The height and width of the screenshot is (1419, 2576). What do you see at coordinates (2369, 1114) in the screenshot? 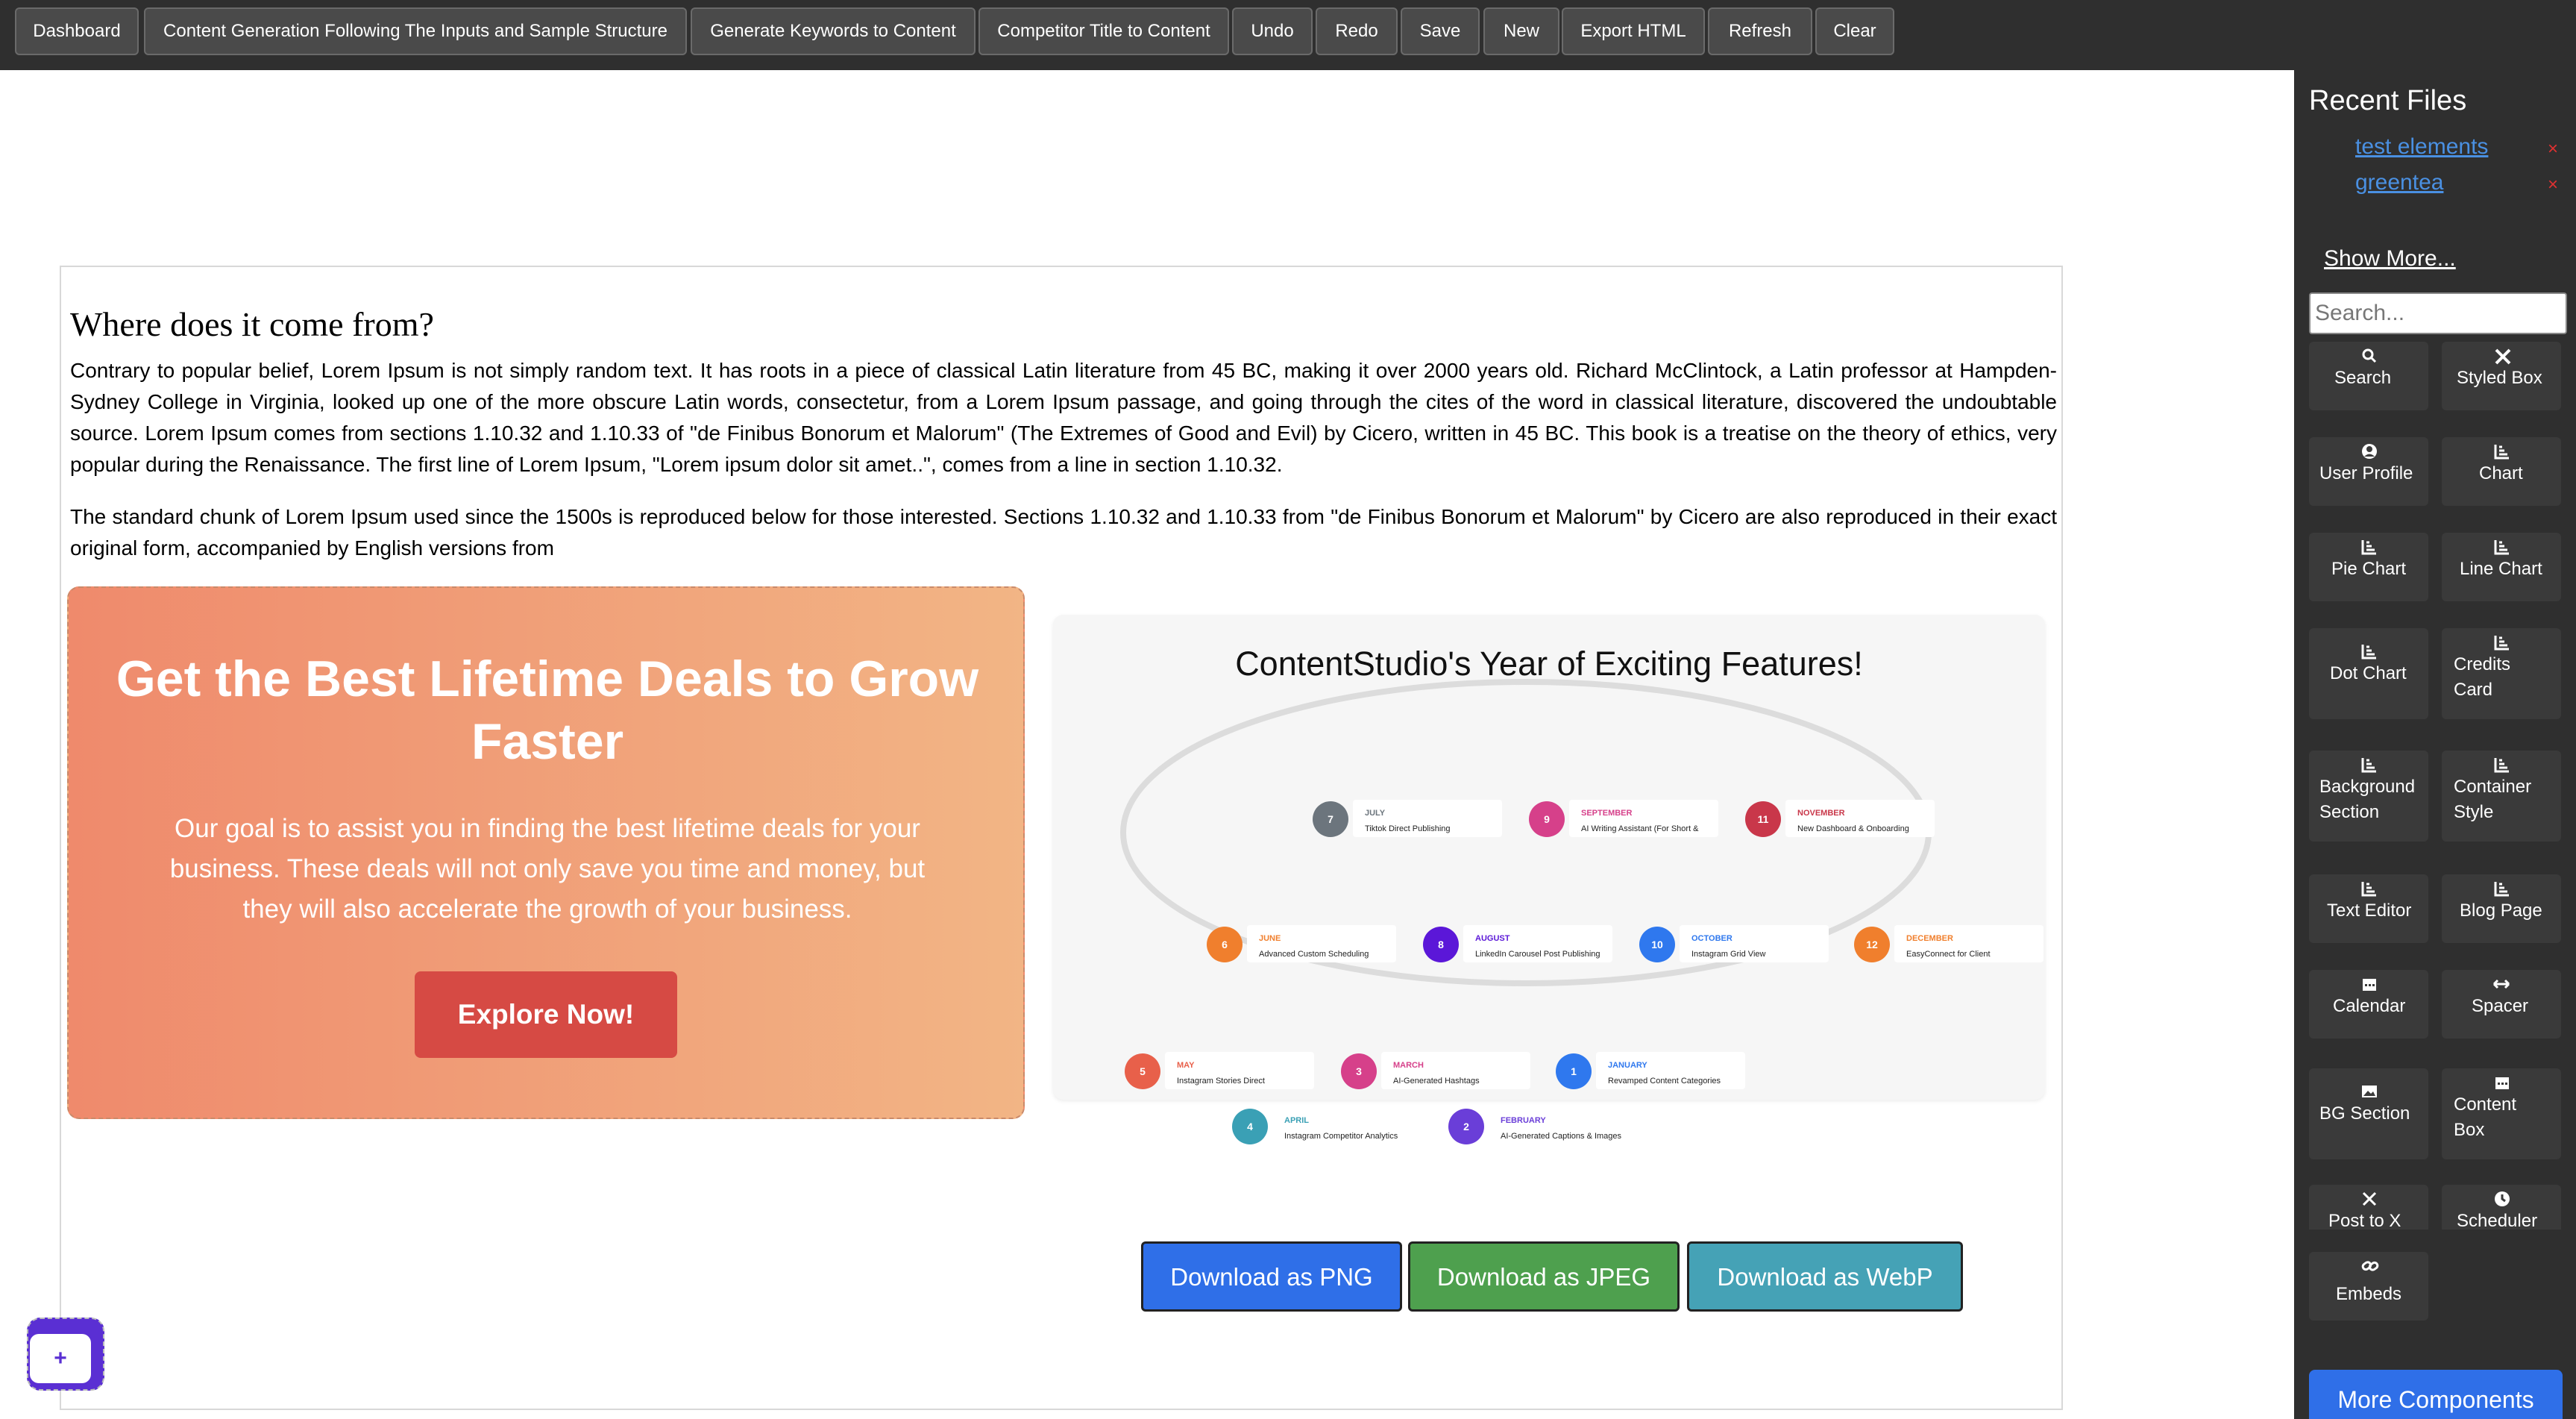
I see `component-bg-section: BG Section` at bounding box center [2369, 1114].